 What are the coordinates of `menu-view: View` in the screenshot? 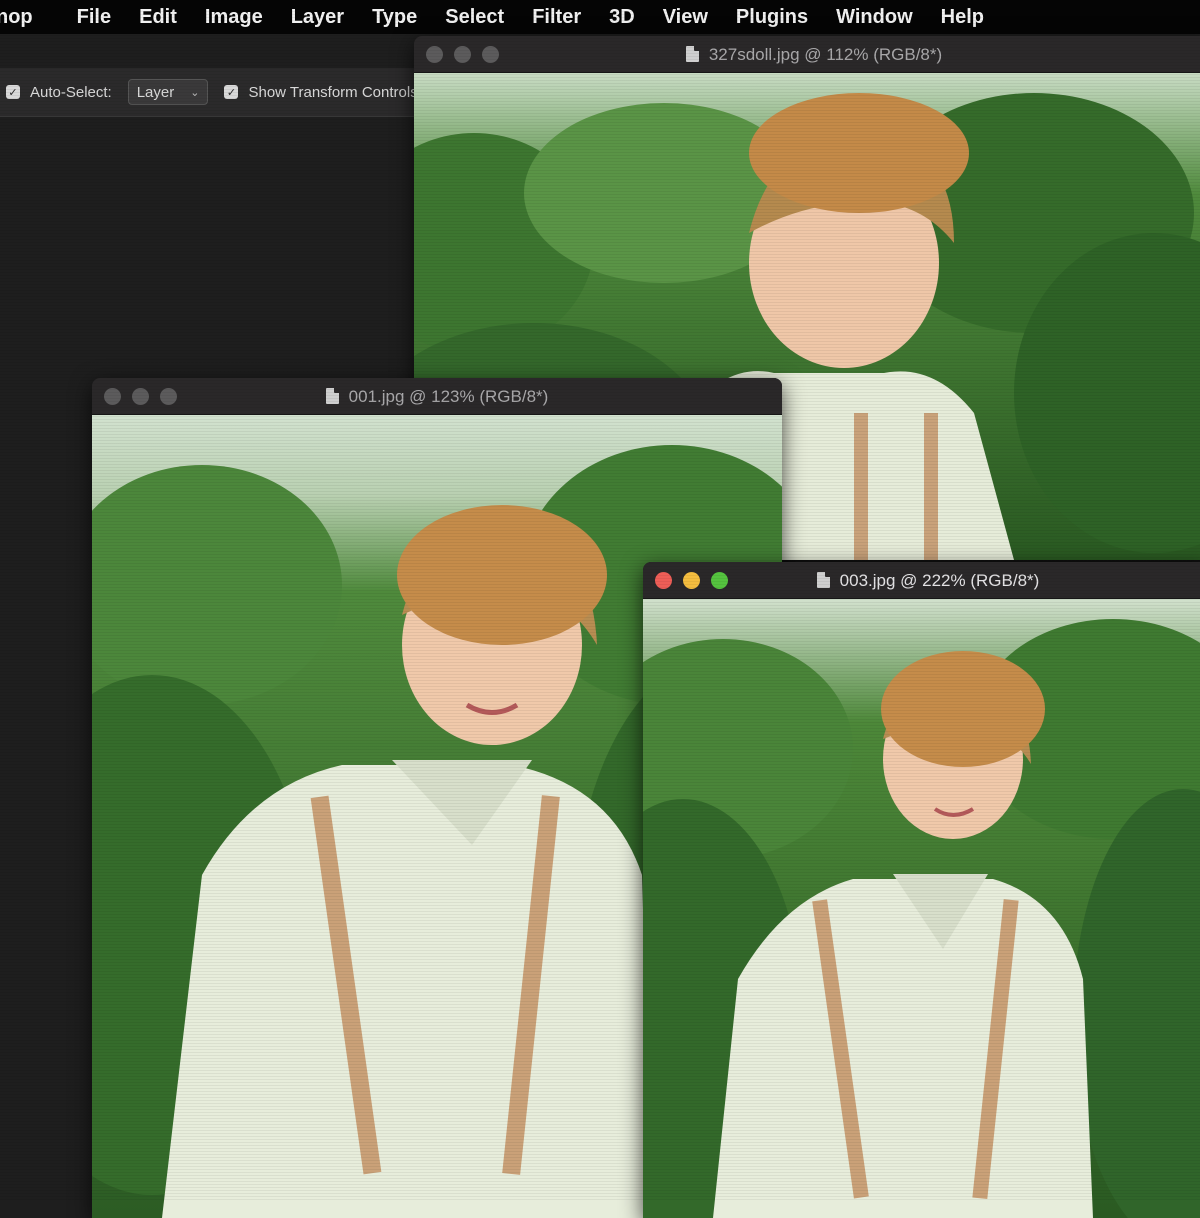 It's located at (685, 17).